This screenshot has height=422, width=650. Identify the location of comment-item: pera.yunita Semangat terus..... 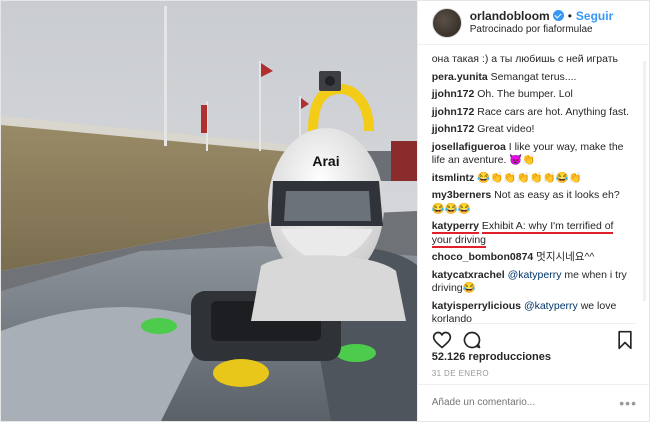
(533, 78).